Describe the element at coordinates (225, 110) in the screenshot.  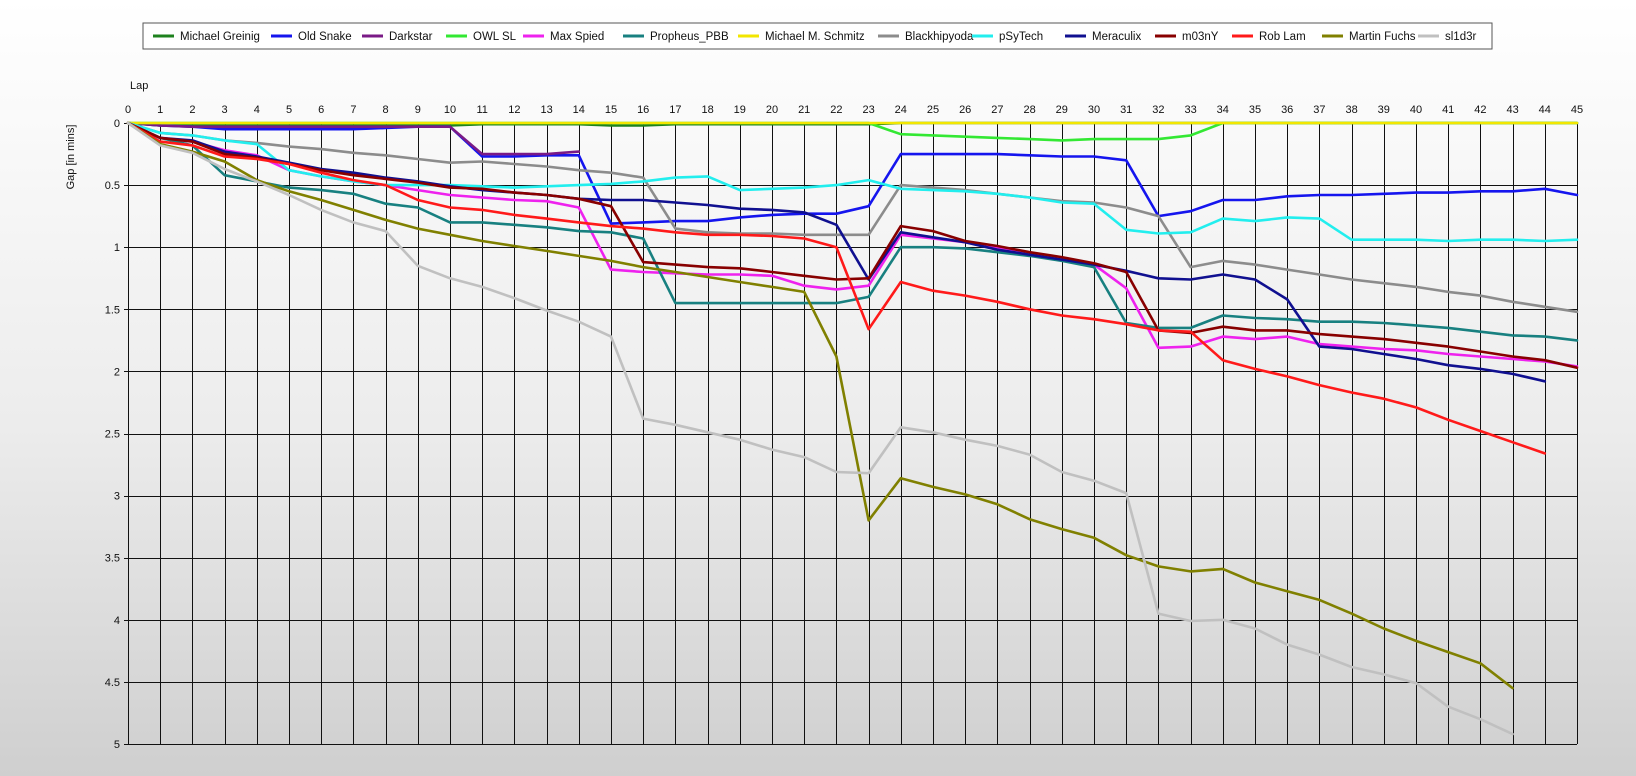
I see `x-tick-label: 3` at that location.